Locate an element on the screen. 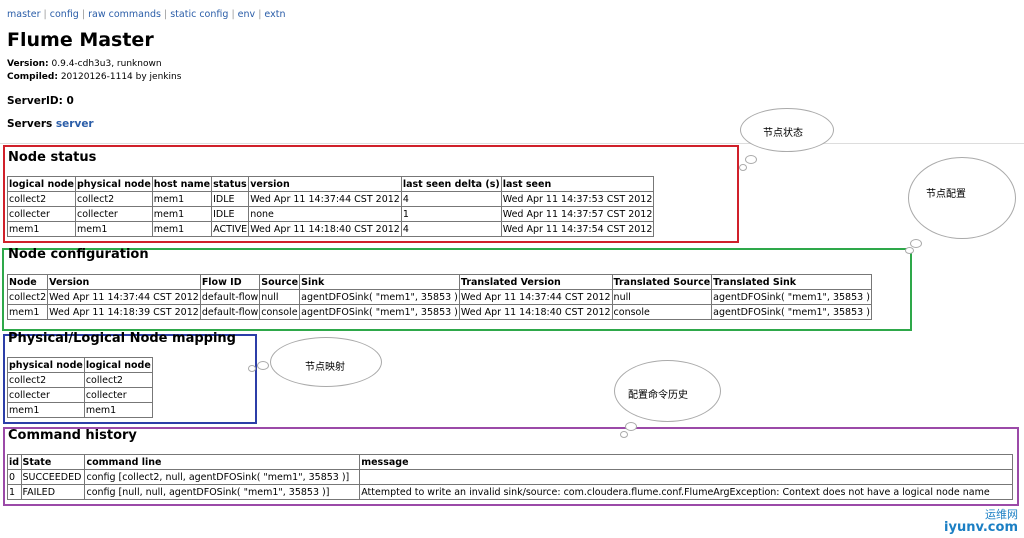 The image size is (1024, 538). table-row: collect2 collect2 is located at coordinates (80, 380).